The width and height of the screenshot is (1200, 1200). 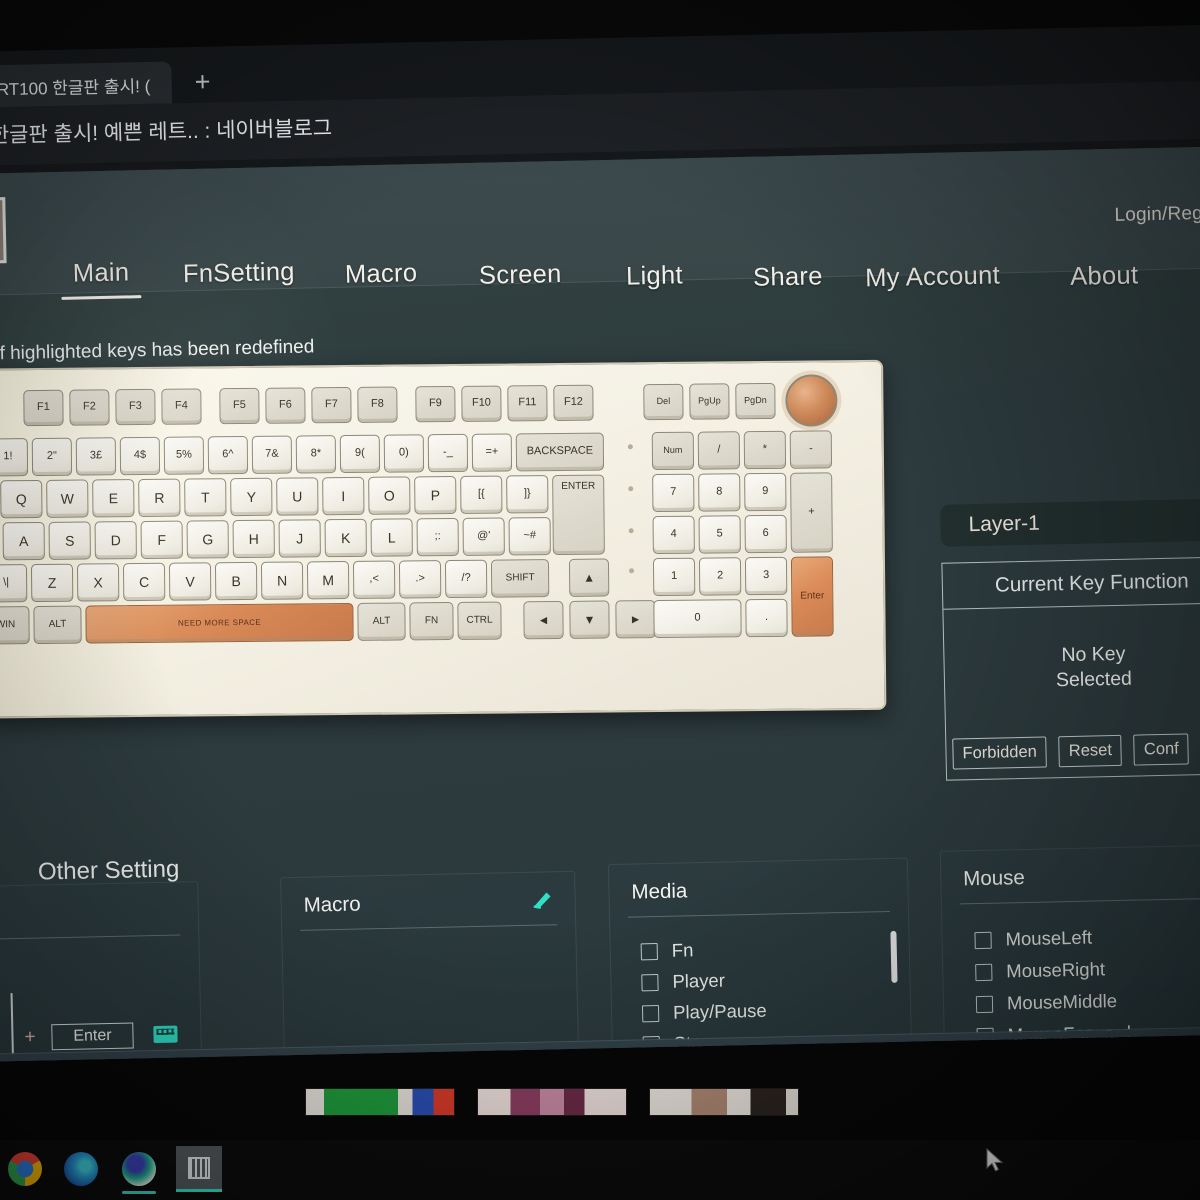 I want to click on key-np-8: 8, so click(x=719, y=492).